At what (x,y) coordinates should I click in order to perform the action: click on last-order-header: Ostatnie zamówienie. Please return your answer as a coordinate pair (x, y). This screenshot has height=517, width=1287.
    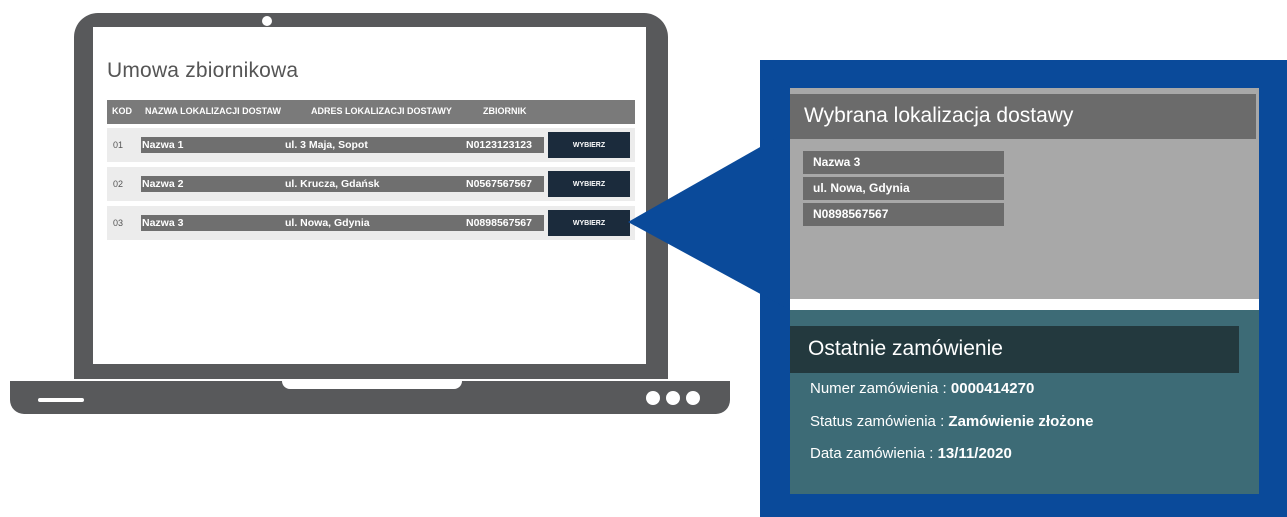
    Looking at the image, I should click on (1014, 349).